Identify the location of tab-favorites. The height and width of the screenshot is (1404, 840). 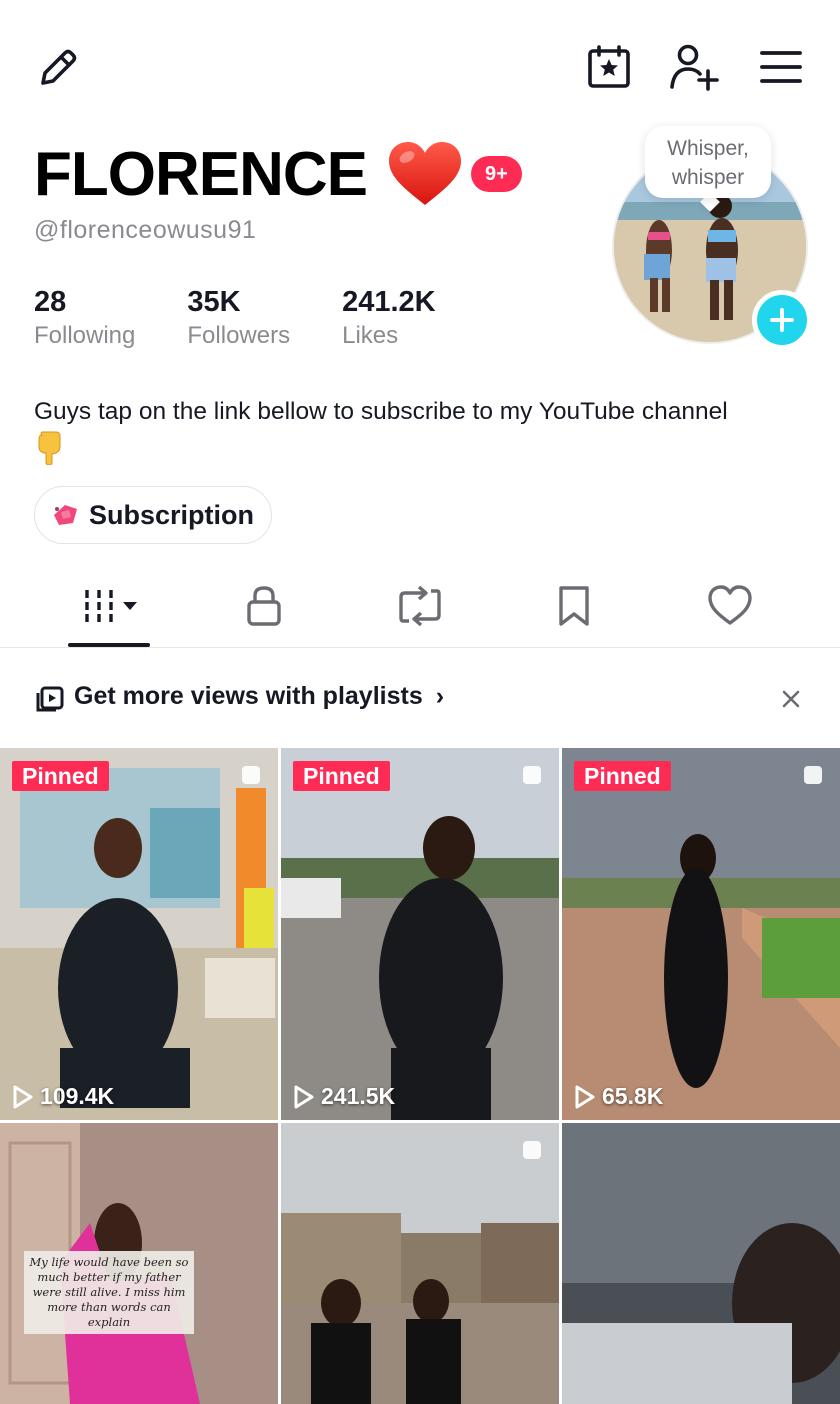
(574, 606).